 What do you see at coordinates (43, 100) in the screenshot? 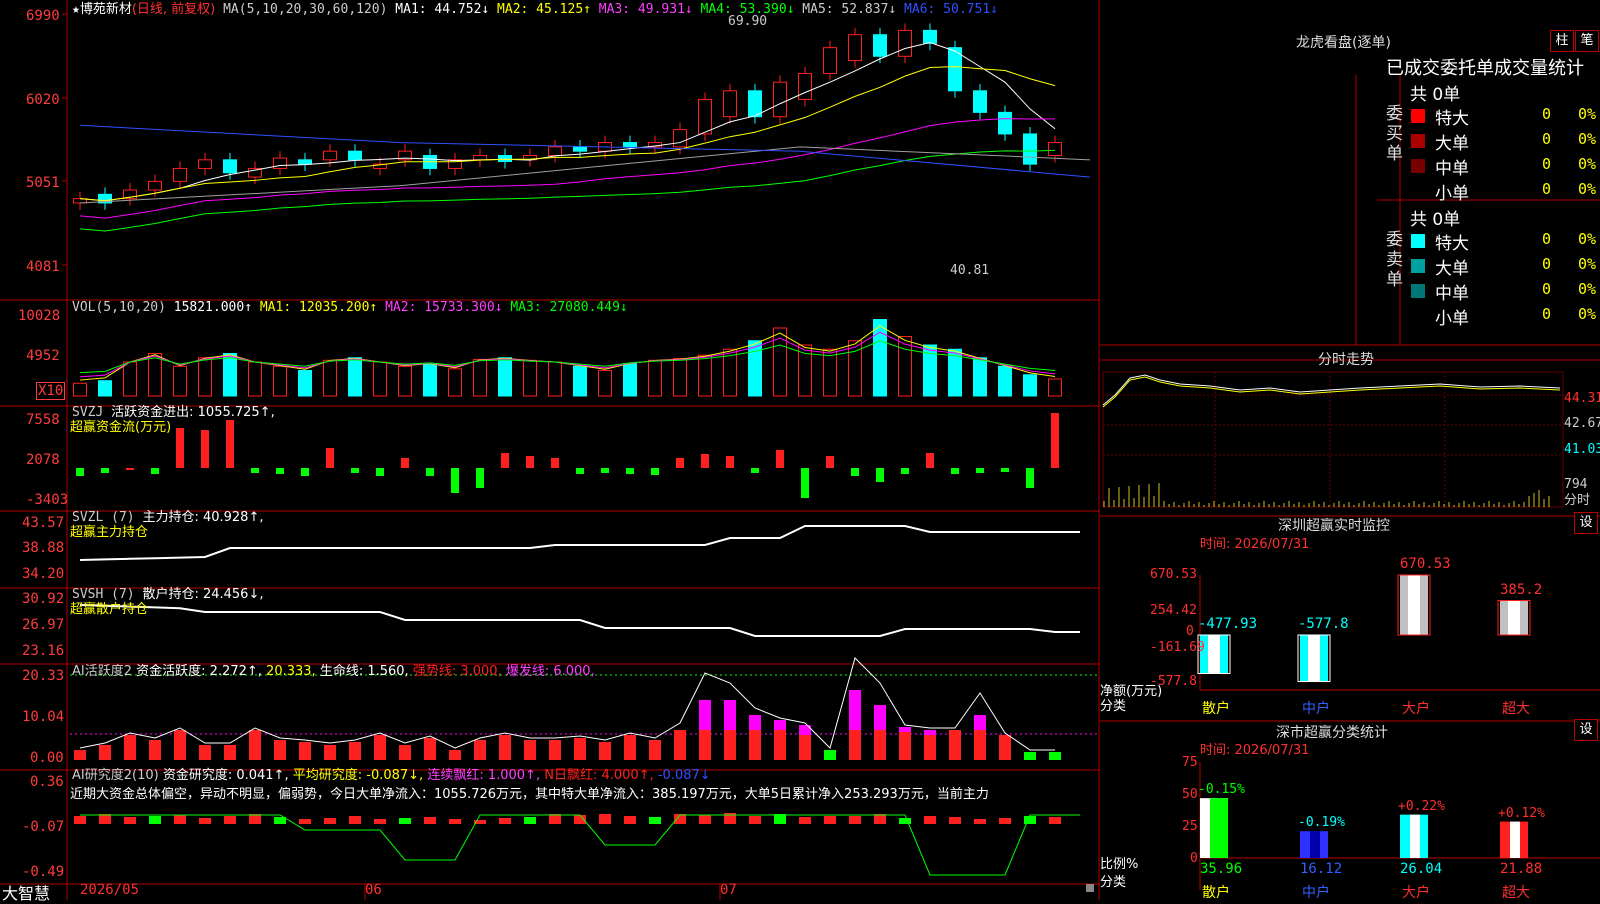
I see `kline-axis-2: 6020` at bounding box center [43, 100].